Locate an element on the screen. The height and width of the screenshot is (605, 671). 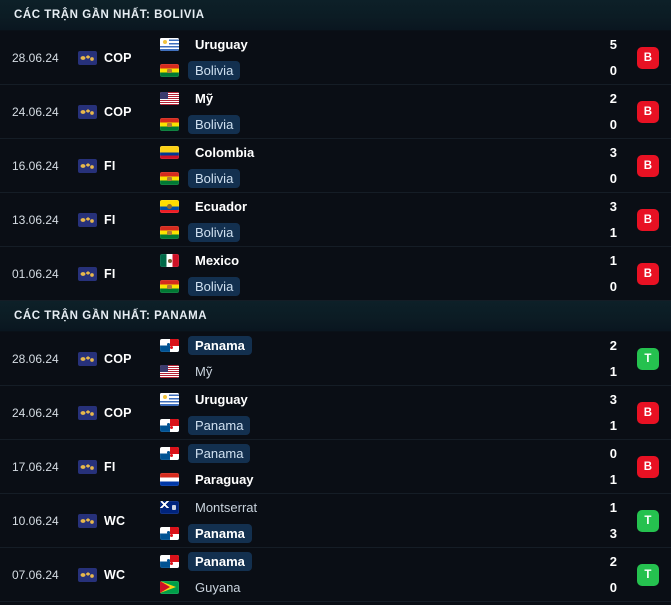
score-cell: 31 is located at coordinates (599, 412).